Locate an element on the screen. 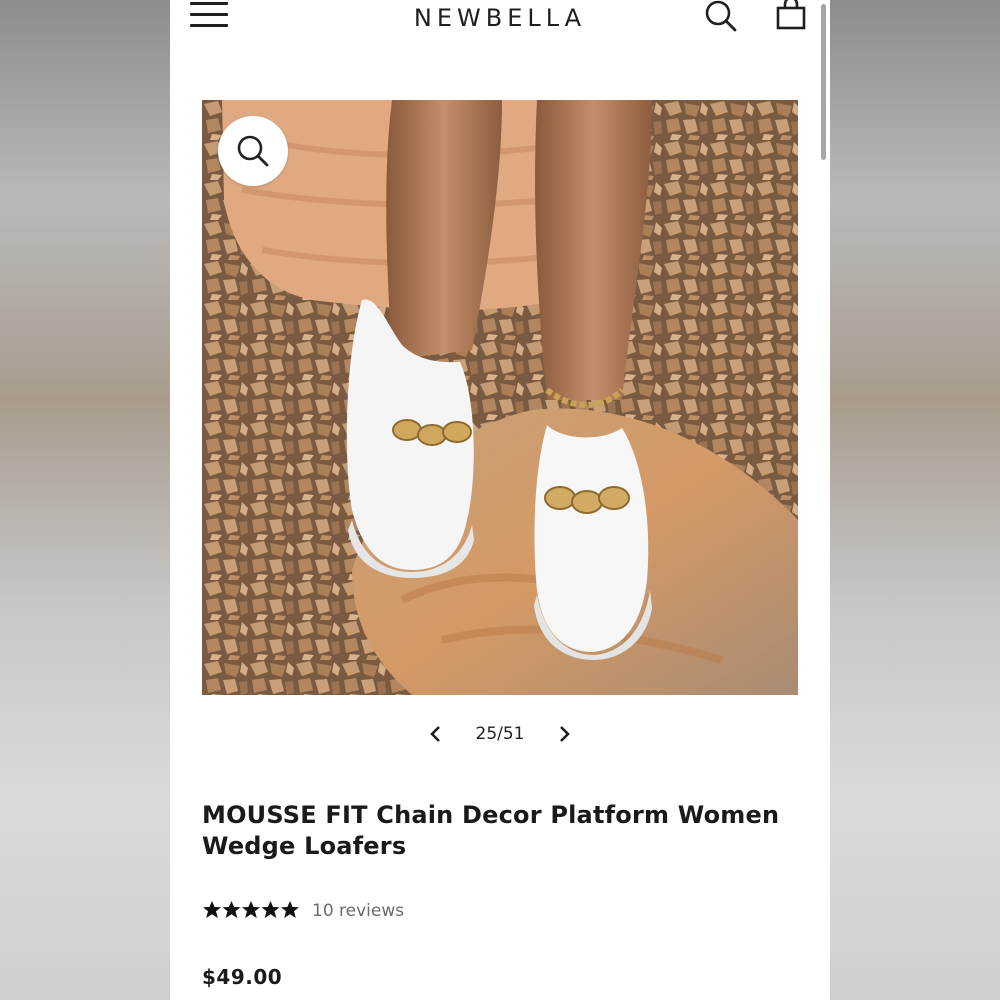  image-counter: 25/51 is located at coordinates (500, 734).